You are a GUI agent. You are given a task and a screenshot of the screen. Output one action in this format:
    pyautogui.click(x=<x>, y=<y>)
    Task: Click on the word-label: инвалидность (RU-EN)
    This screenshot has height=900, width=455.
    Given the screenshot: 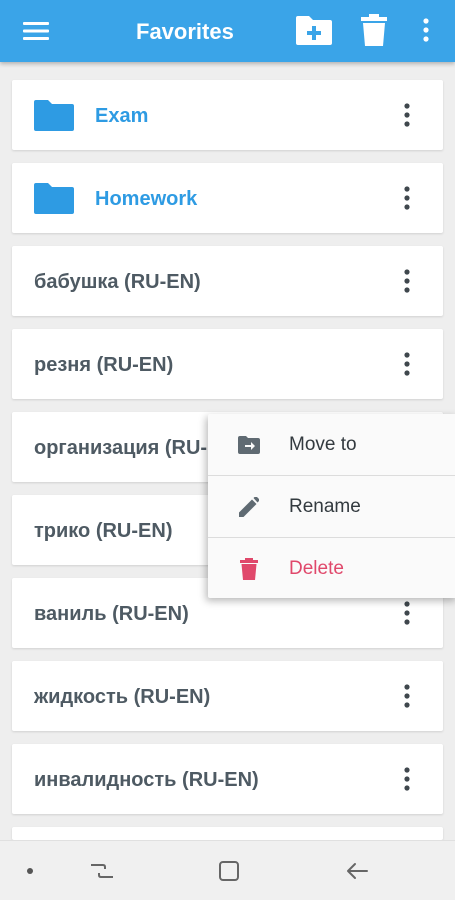 What is the action you would take?
    pyautogui.click(x=146, y=780)
    